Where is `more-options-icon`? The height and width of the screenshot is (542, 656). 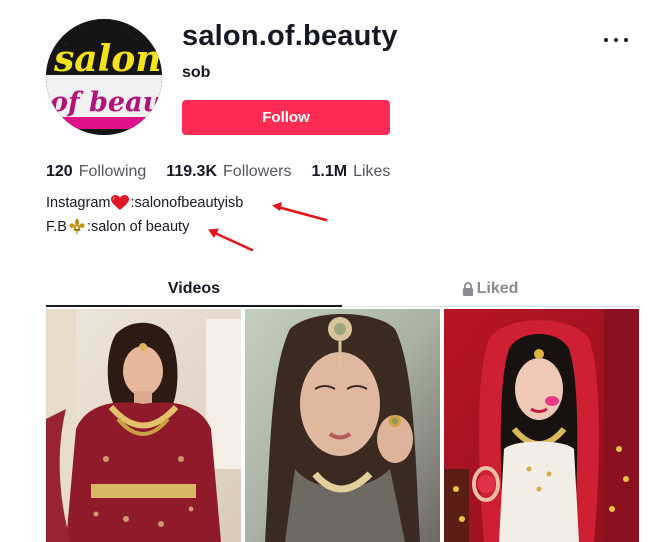 more-options-icon is located at coordinates (616, 40).